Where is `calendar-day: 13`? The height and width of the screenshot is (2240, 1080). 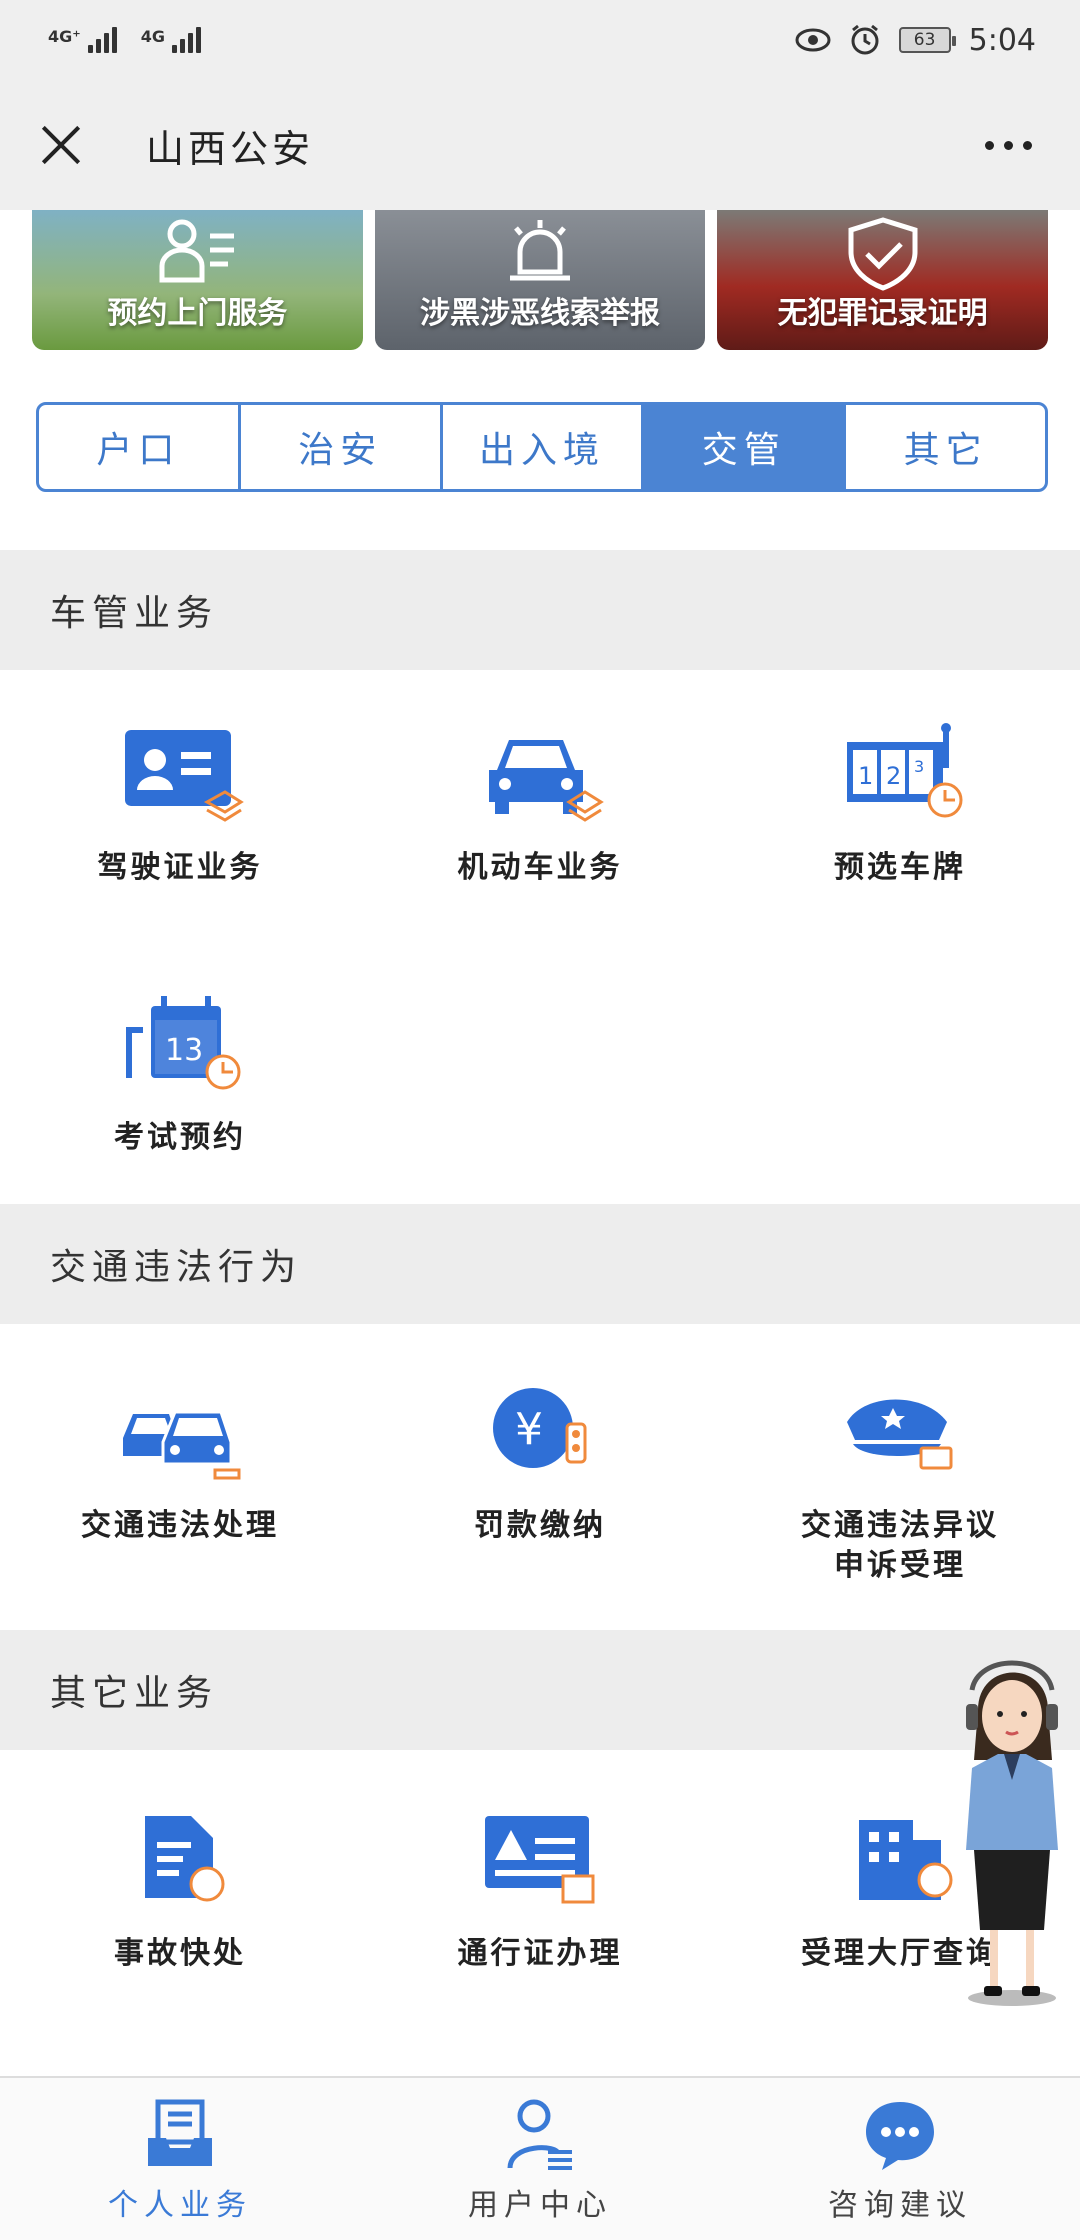
calendar-day: 13 is located at coordinates (184, 1050).